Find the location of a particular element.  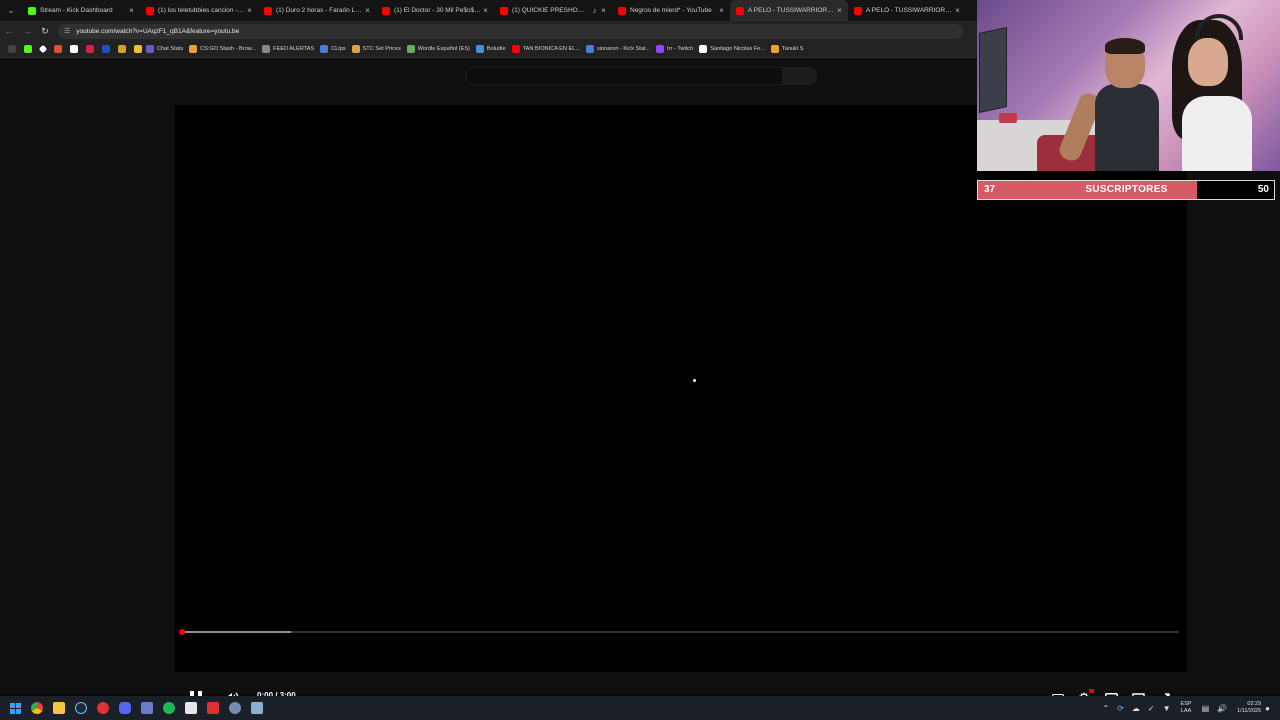

tab-title: (1) QUICKIE PRESHOW (FLO is located at coordinates (551, 10).